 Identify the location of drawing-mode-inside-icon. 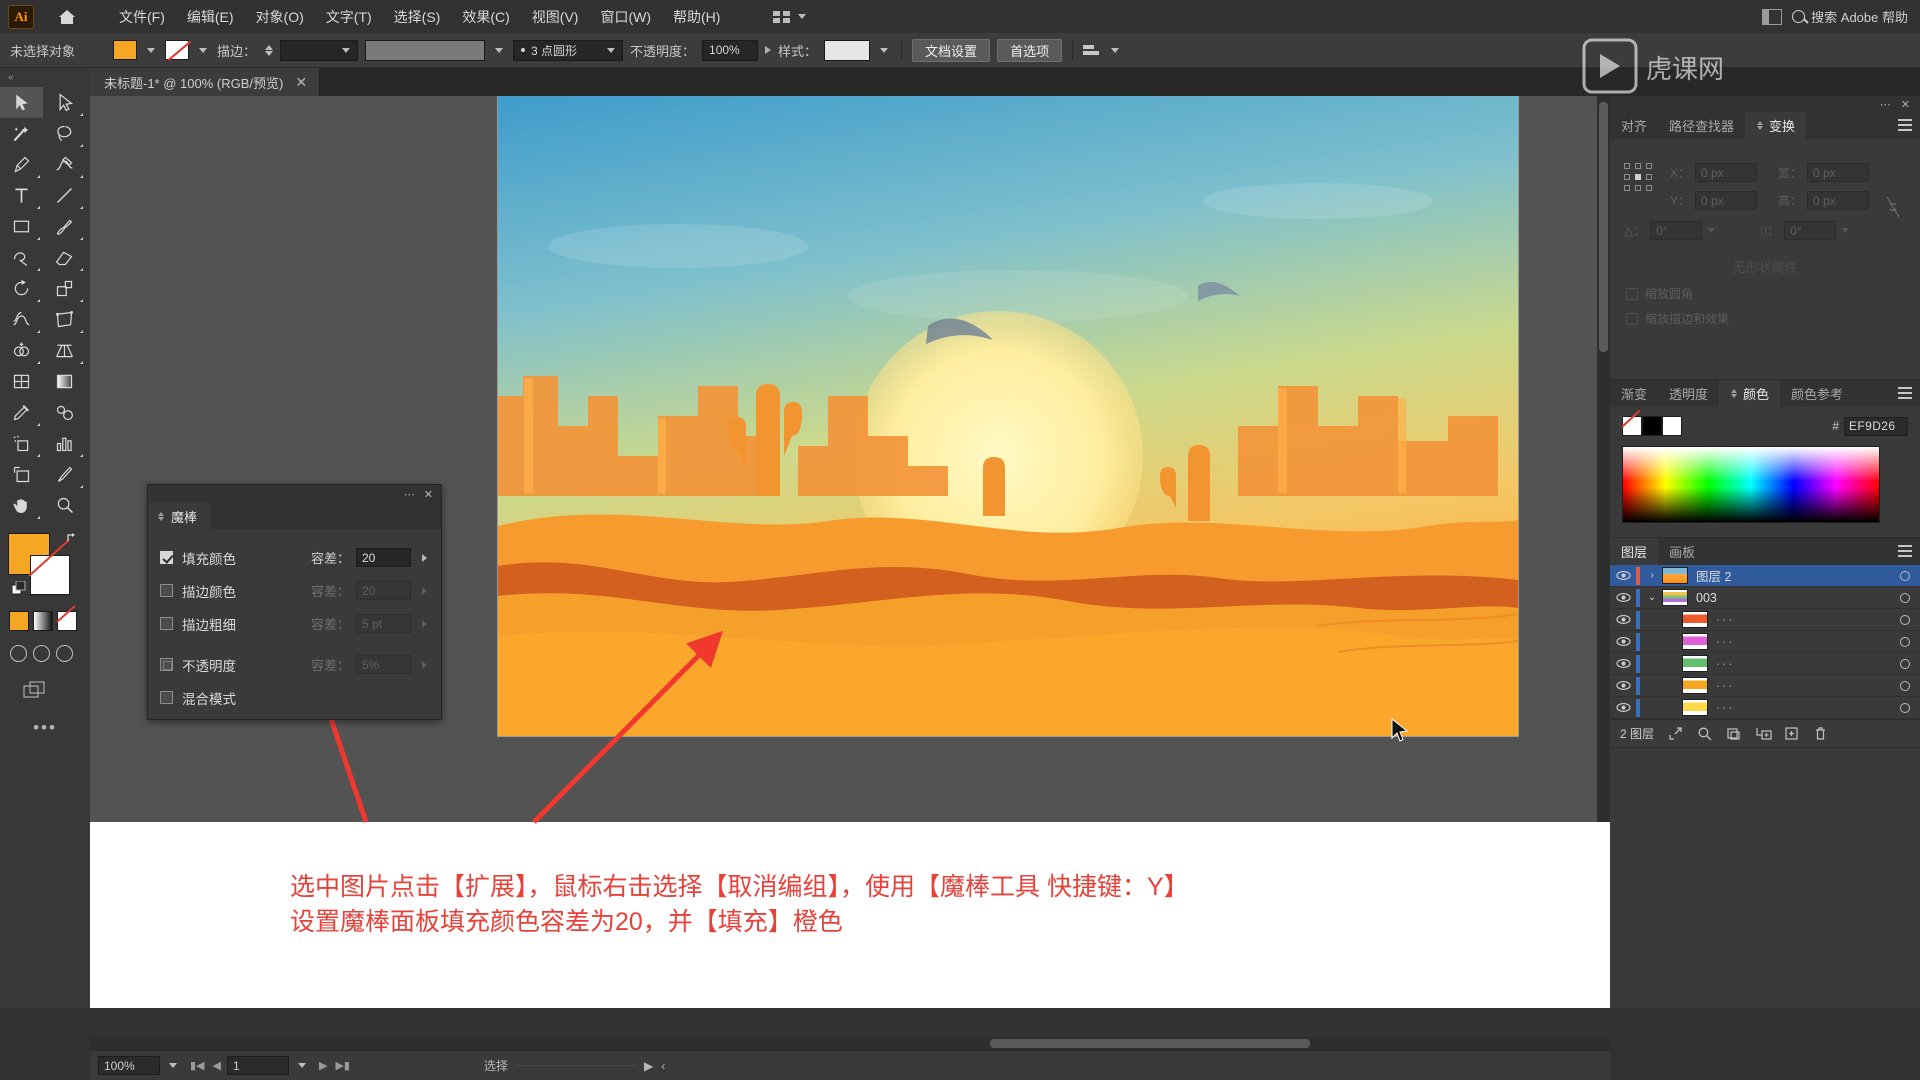
(64, 653).